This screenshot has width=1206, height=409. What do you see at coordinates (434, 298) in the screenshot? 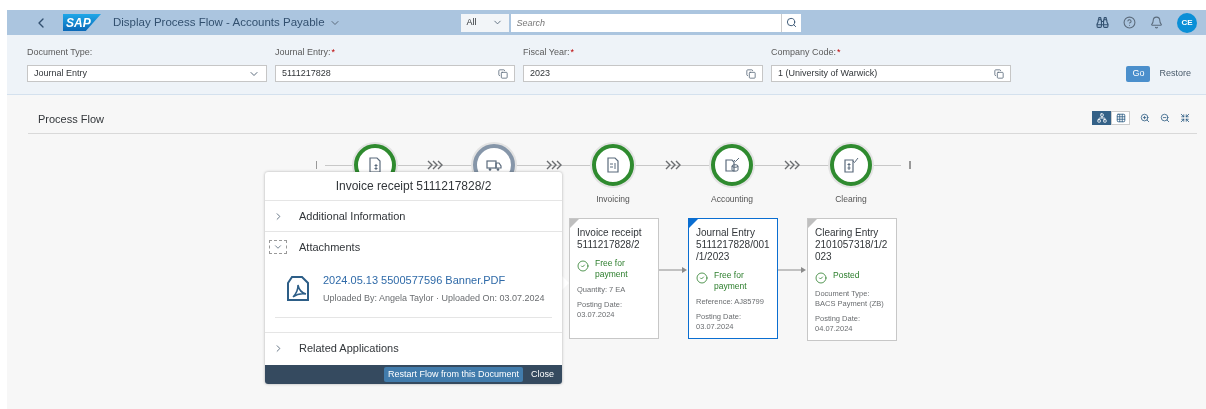
I see `attachment-meta: Uploaded By: Angela Taylor · Uploaded On: 03.07.2024` at bounding box center [434, 298].